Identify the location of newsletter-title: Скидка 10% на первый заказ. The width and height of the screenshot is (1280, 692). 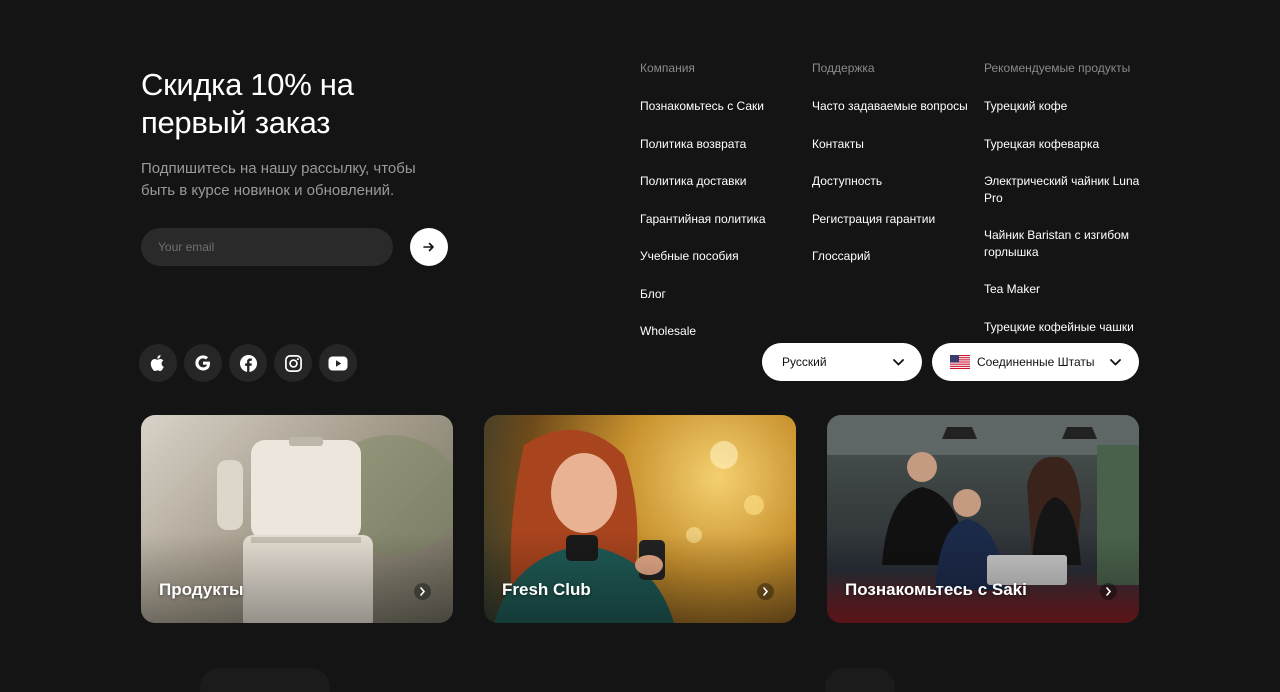
(247, 103).